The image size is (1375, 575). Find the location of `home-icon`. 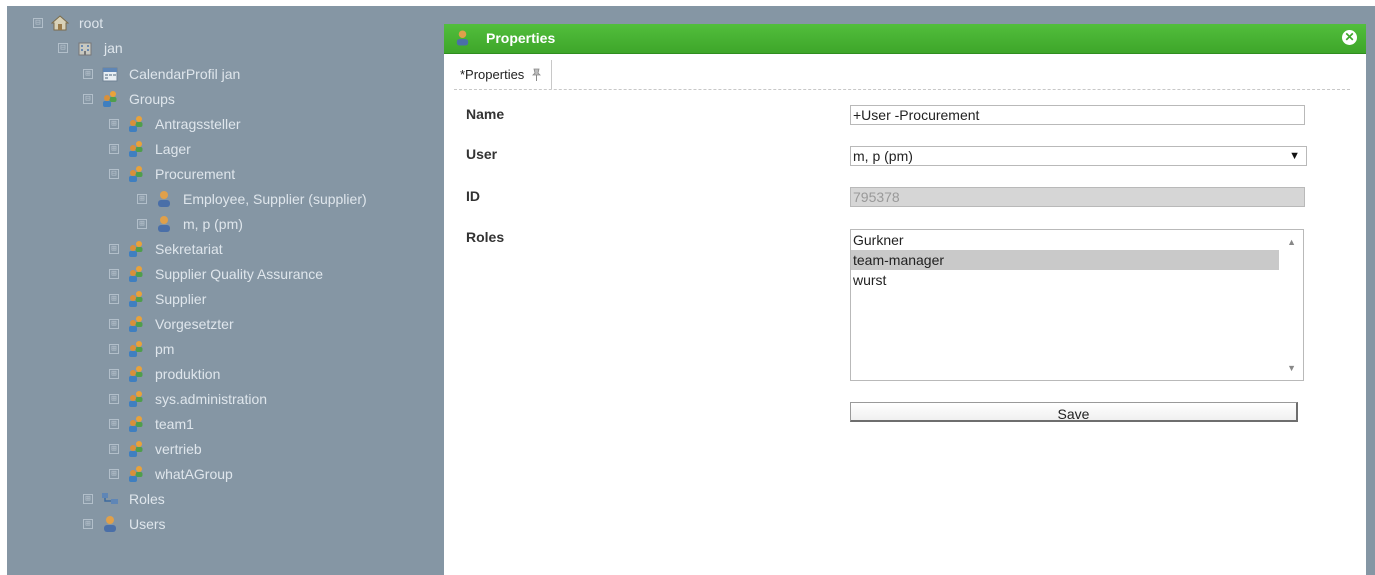

home-icon is located at coordinates (60, 23).